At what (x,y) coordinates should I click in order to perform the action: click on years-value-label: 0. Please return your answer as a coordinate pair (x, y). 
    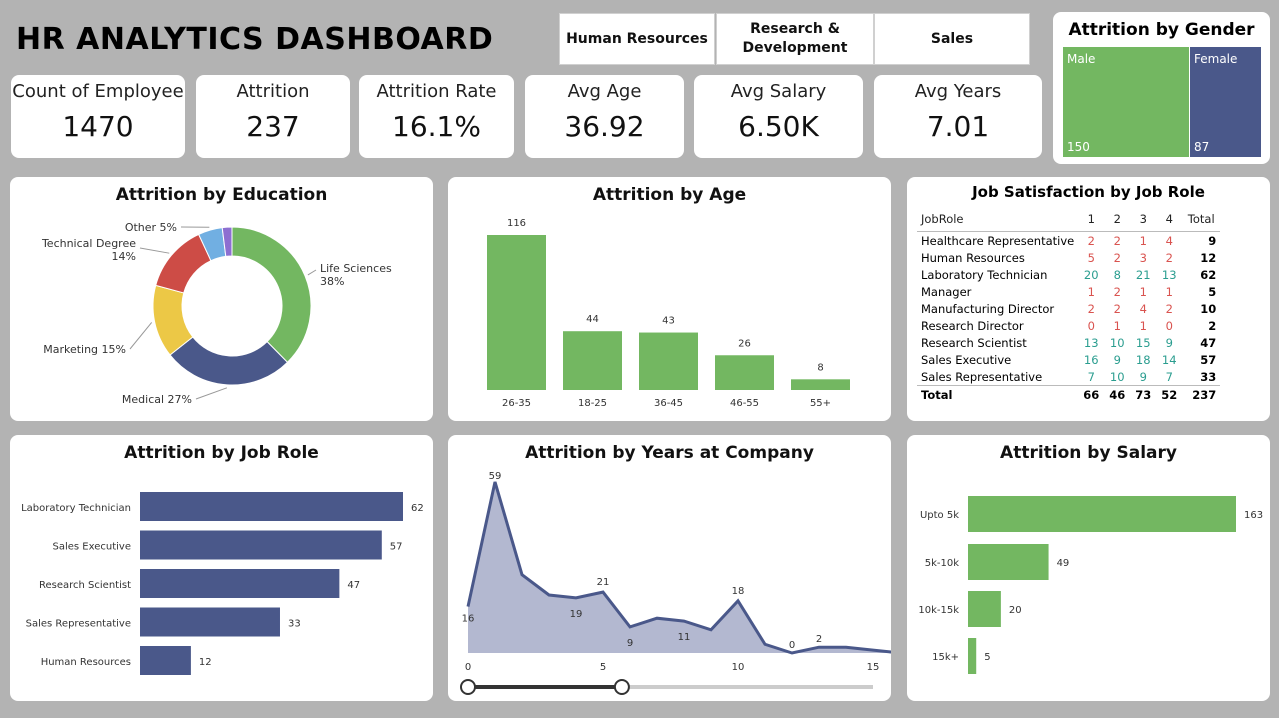
    Looking at the image, I should click on (792, 645).